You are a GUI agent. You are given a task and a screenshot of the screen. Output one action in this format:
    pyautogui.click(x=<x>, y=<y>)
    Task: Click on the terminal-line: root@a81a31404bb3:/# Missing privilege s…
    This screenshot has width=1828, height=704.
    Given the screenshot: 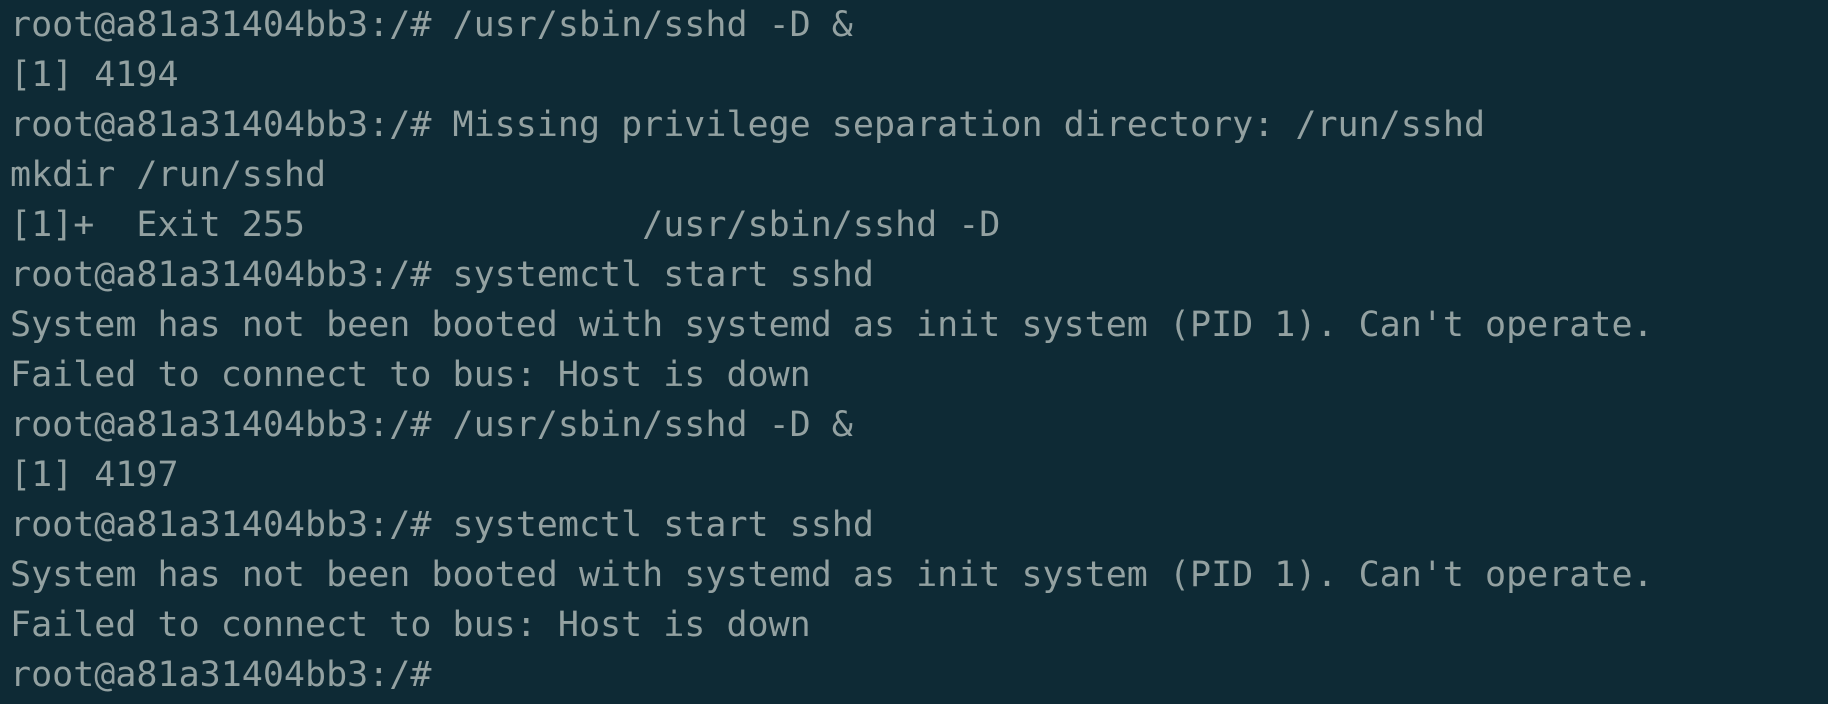 What is the action you would take?
    pyautogui.click(x=748, y=125)
    